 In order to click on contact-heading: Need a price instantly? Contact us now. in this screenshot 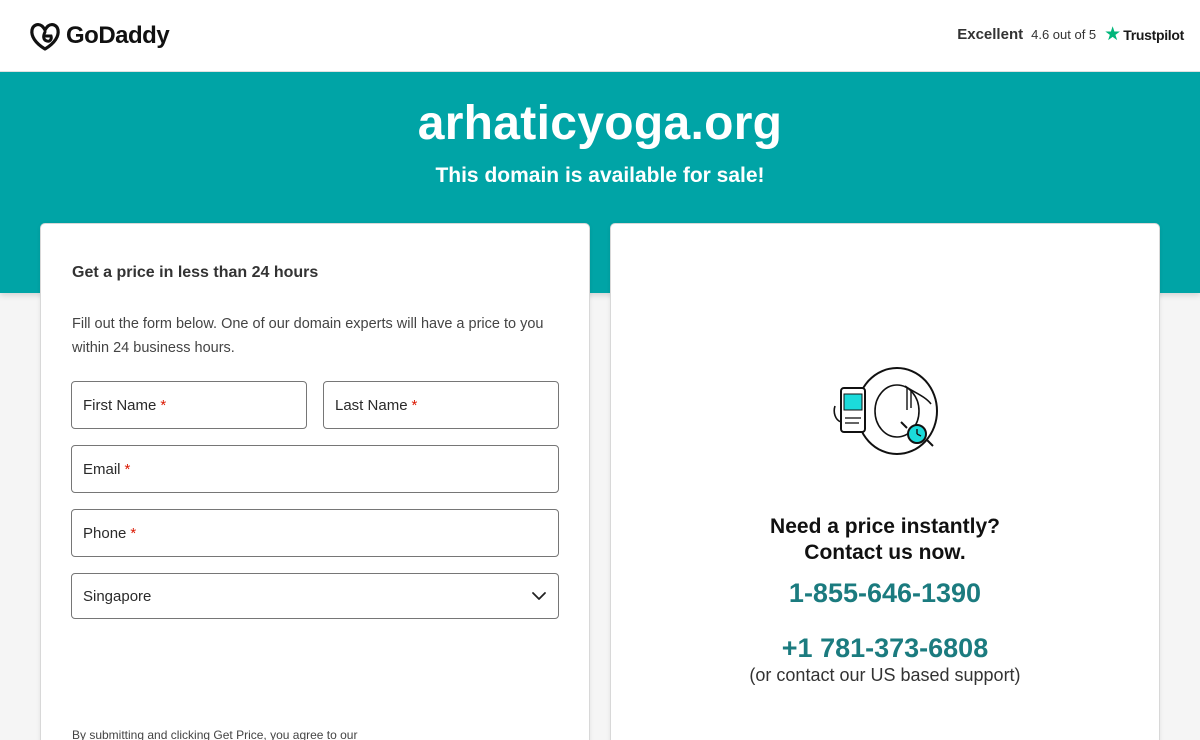, I will do `click(885, 540)`.